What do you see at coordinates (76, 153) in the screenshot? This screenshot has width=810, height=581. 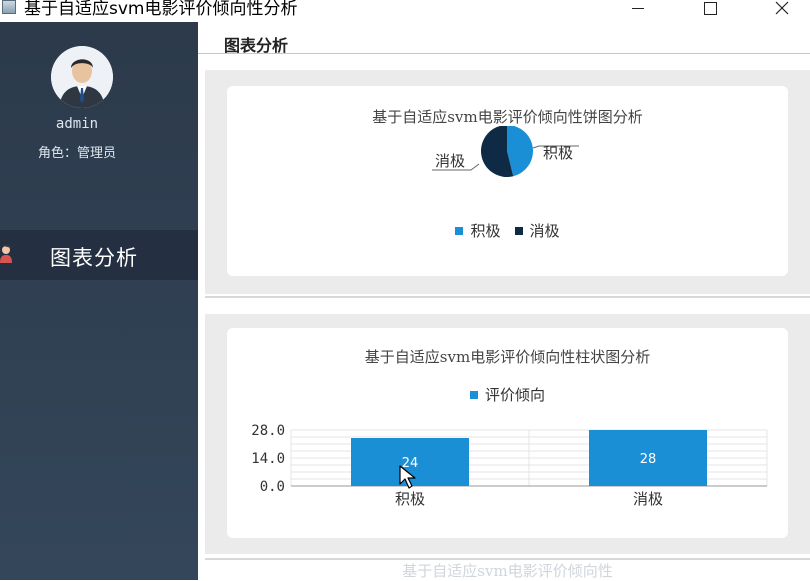 I see `user-role: 角色：管理员` at bounding box center [76, 153].